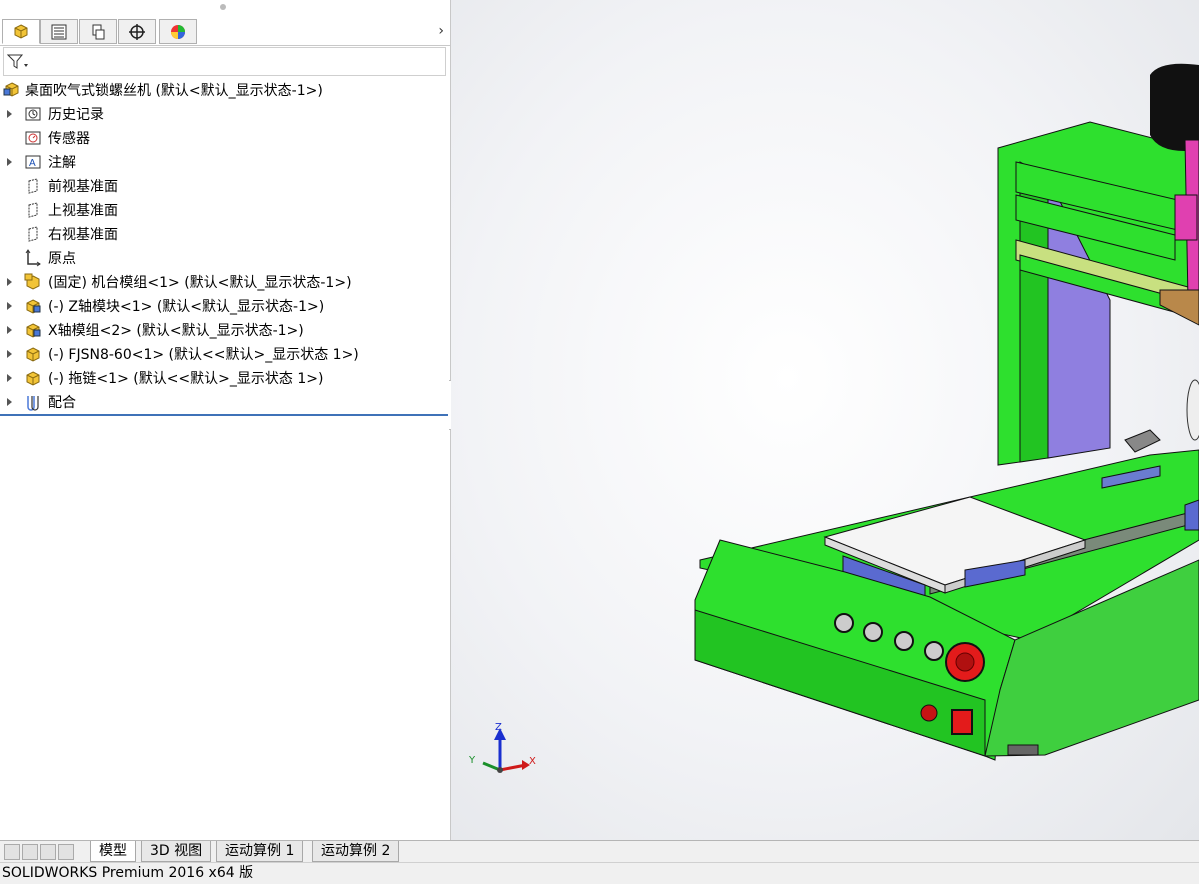  Describe the element at coordinates (174, 91) in the screenshot. I see `tree-item-label: 桌面吹气式锁螺丝机 (默认<默认_显示状态-1>)` at that location.